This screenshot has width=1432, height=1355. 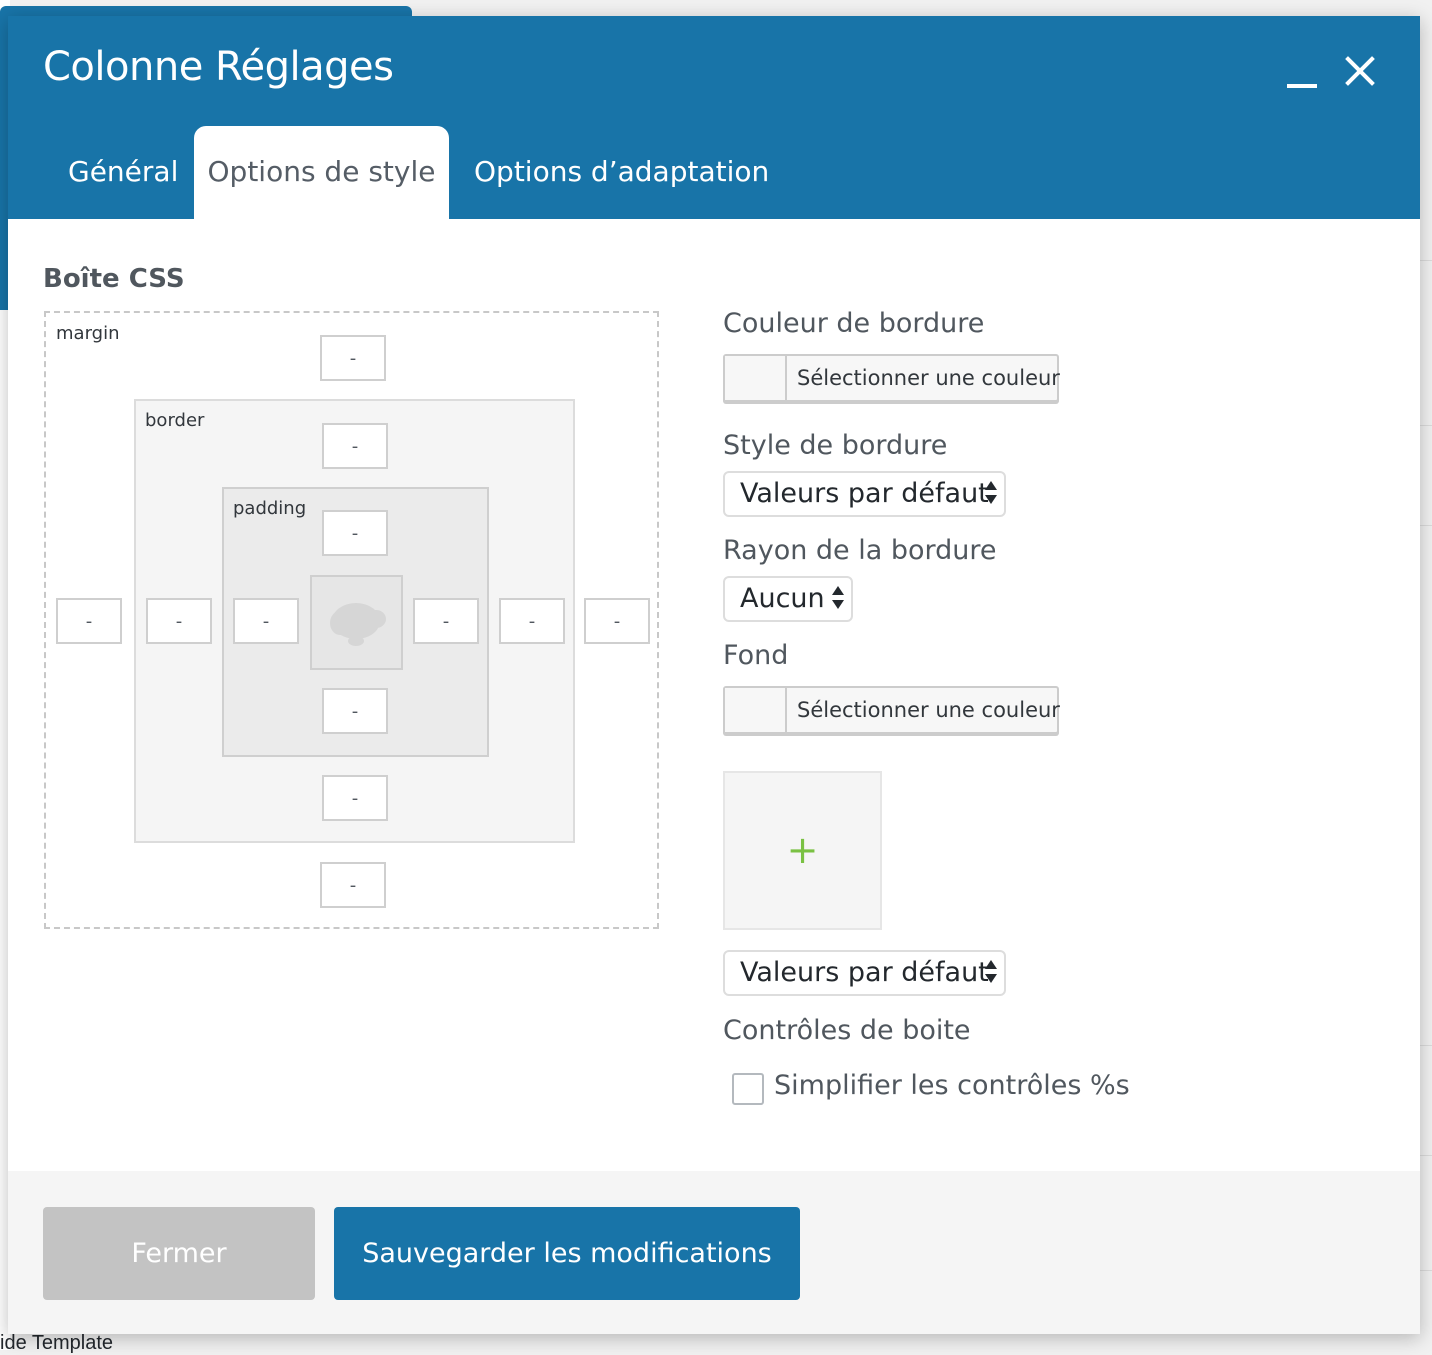 What do you see at coordinates (179, 1253) in the screenshot?
I see `close-button: Fermer` at bounding box center [179, 1253].